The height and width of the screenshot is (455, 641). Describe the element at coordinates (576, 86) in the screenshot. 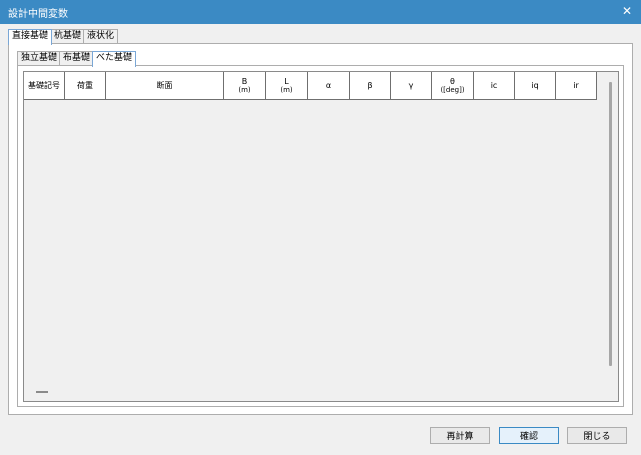

I see `col-header-ir: ir` at that location.